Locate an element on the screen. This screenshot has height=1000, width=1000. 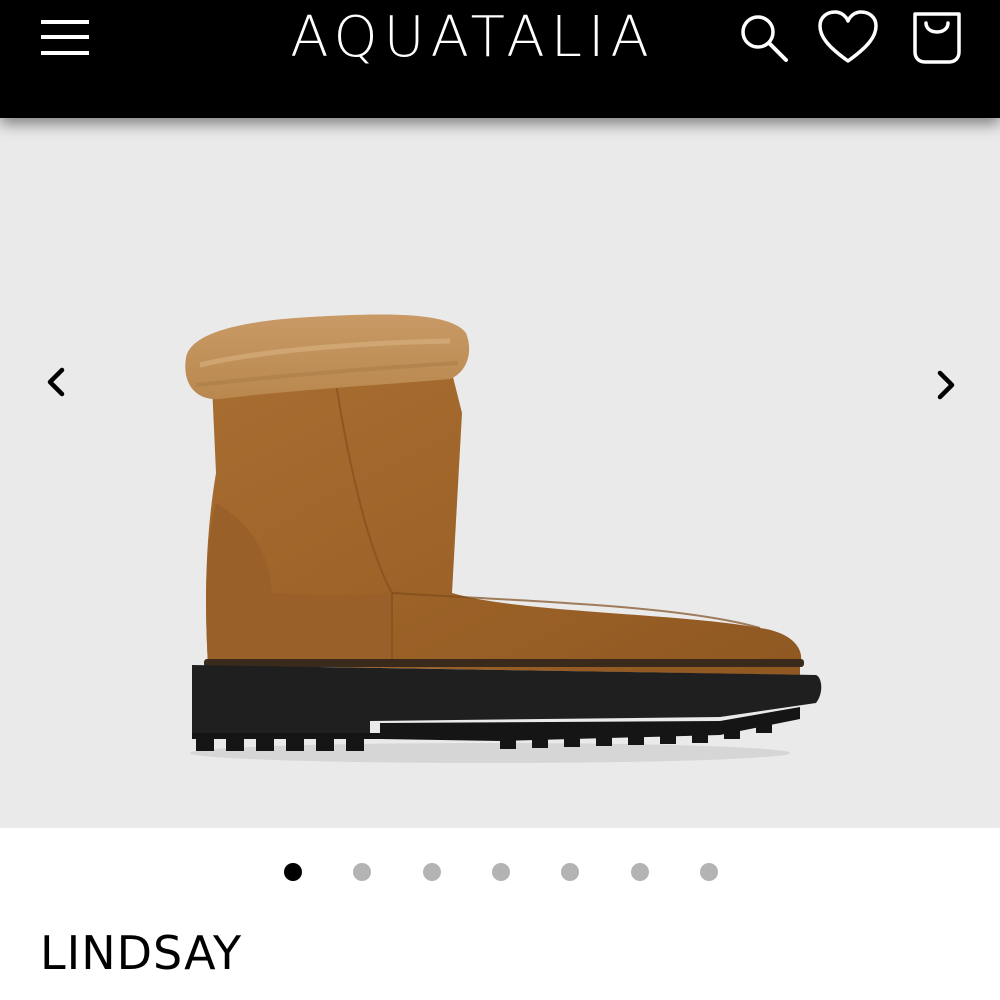
shopping-bag-icon is located at coordinates (937, 38).